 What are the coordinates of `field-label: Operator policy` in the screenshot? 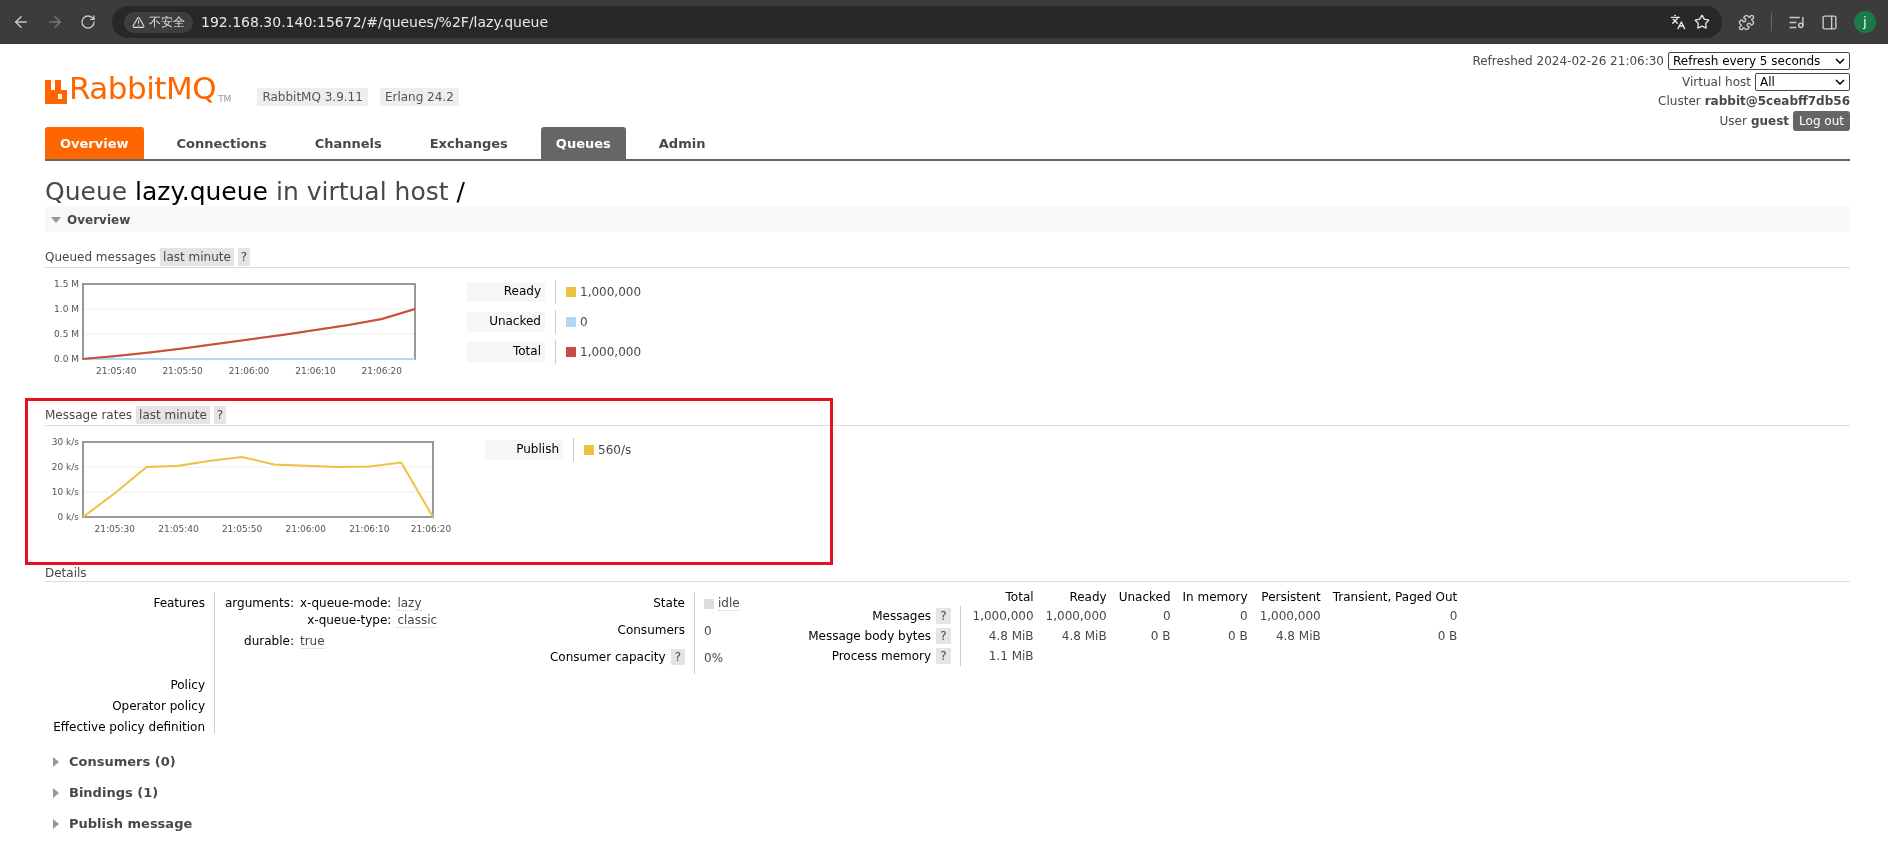 It's located at (158, 706).